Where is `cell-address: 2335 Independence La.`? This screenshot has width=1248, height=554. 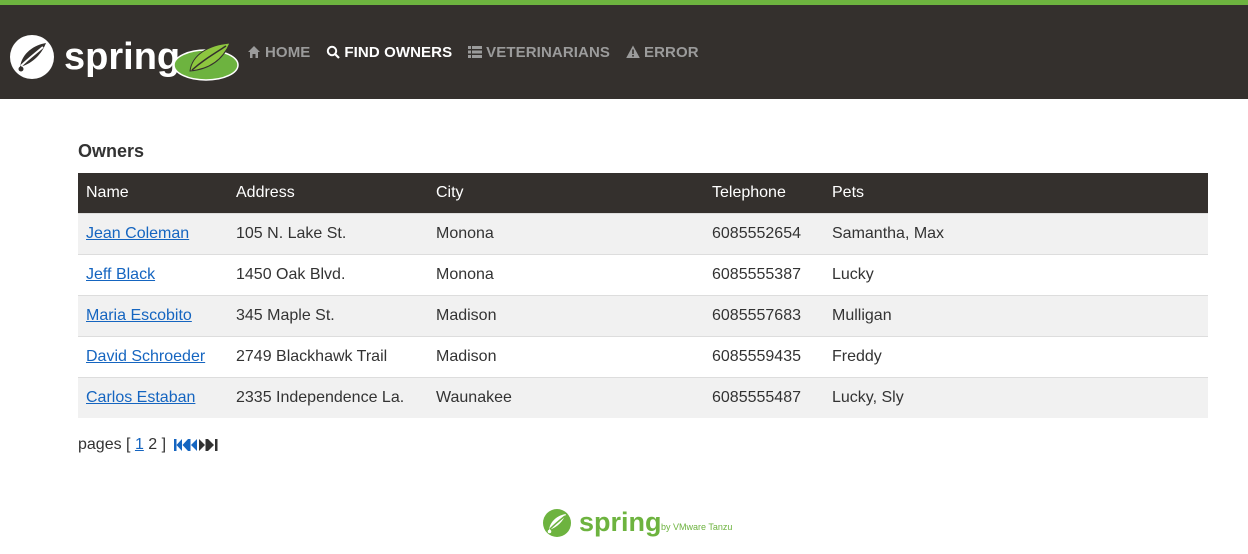
cell-address: 2335 Independence La. is located at coordinates (328, 397).